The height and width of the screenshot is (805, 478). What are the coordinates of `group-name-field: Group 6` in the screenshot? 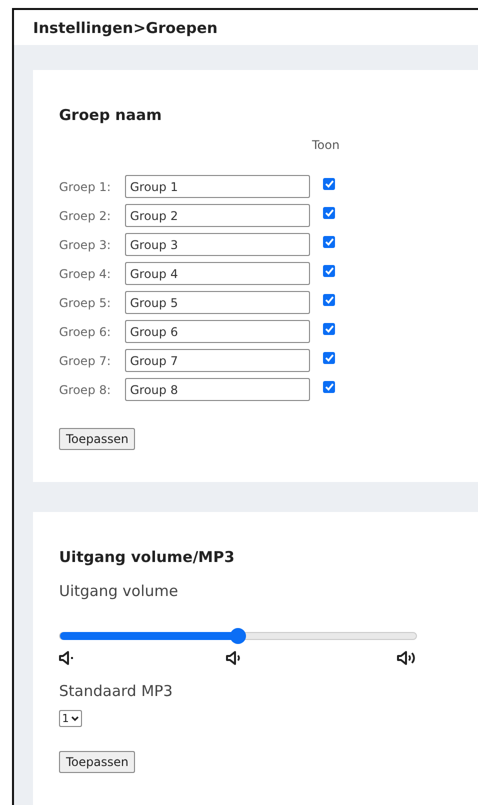 It's located at (217, 331).